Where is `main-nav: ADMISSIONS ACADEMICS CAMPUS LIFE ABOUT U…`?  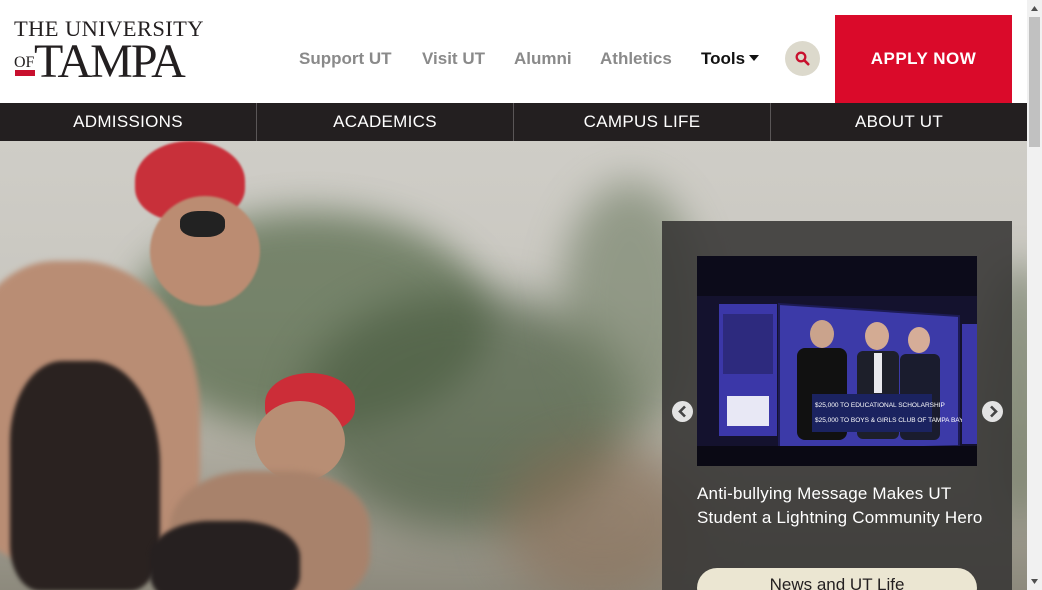
main-nav: ADMISSIONS ACADEMICS CAMPUS LIFE ABOUT U… is located at coordinates (513, 122).